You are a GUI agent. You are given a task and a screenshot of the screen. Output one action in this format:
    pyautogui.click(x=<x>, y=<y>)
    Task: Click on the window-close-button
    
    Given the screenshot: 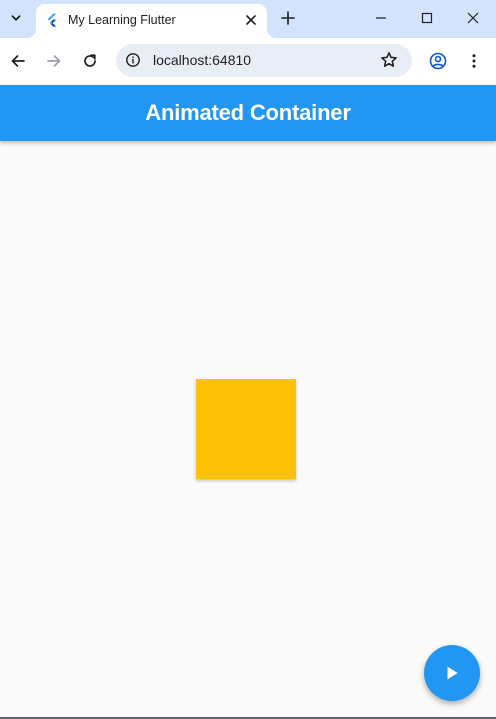 What is the action you would take?
    pyautogui.click(x=473, y=18)
    